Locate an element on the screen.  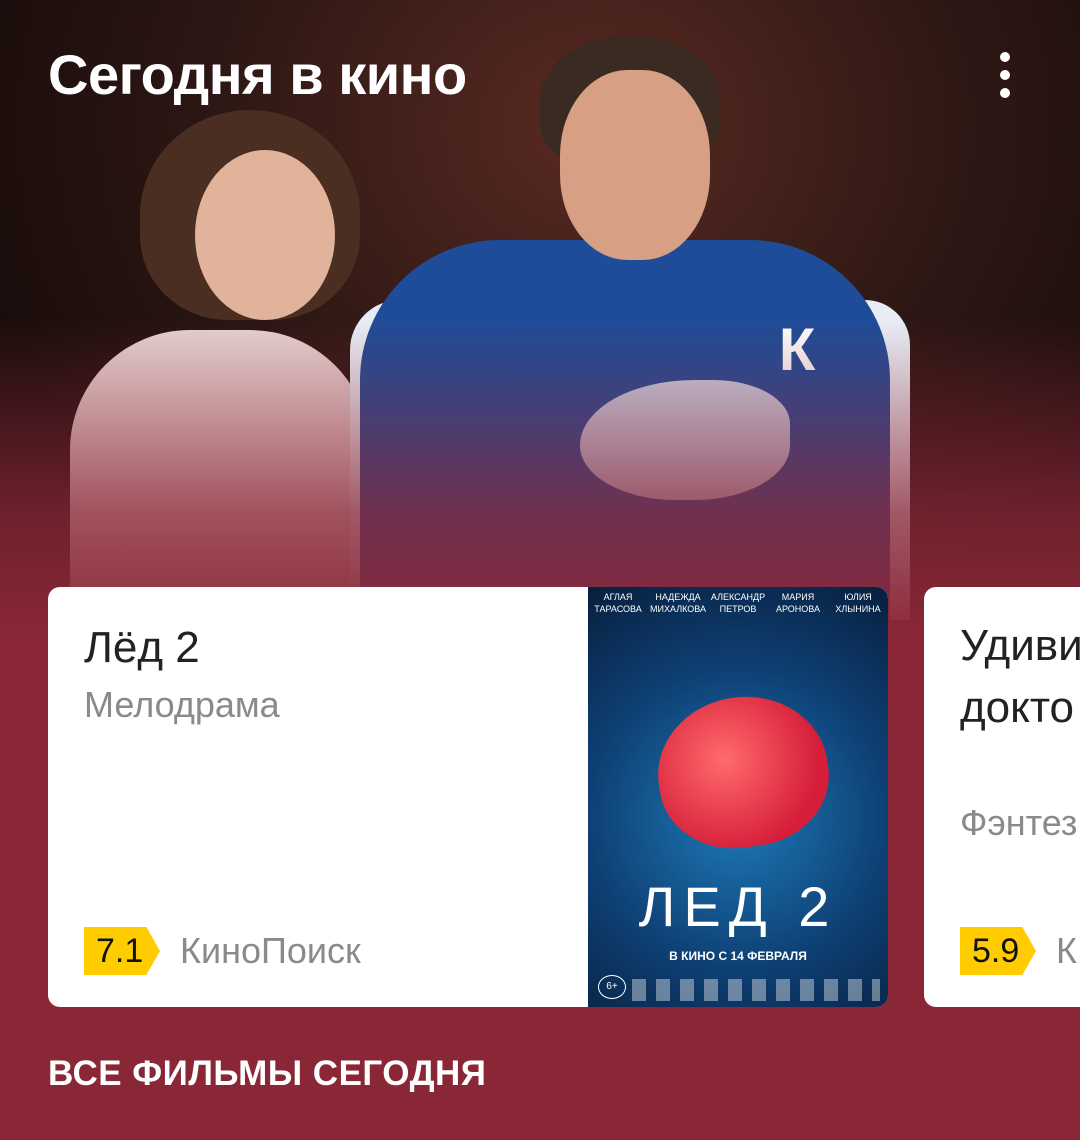
poster-title: ЛЕД 2 is located at coordinates (738, 906).